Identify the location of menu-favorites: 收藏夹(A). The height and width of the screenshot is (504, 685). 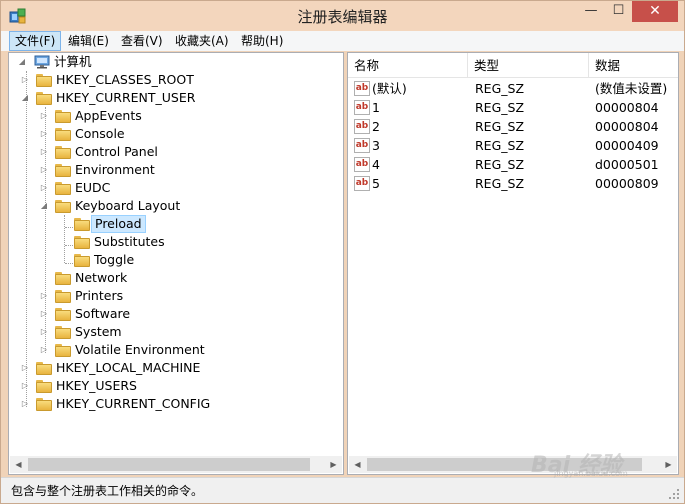
(202, 41).